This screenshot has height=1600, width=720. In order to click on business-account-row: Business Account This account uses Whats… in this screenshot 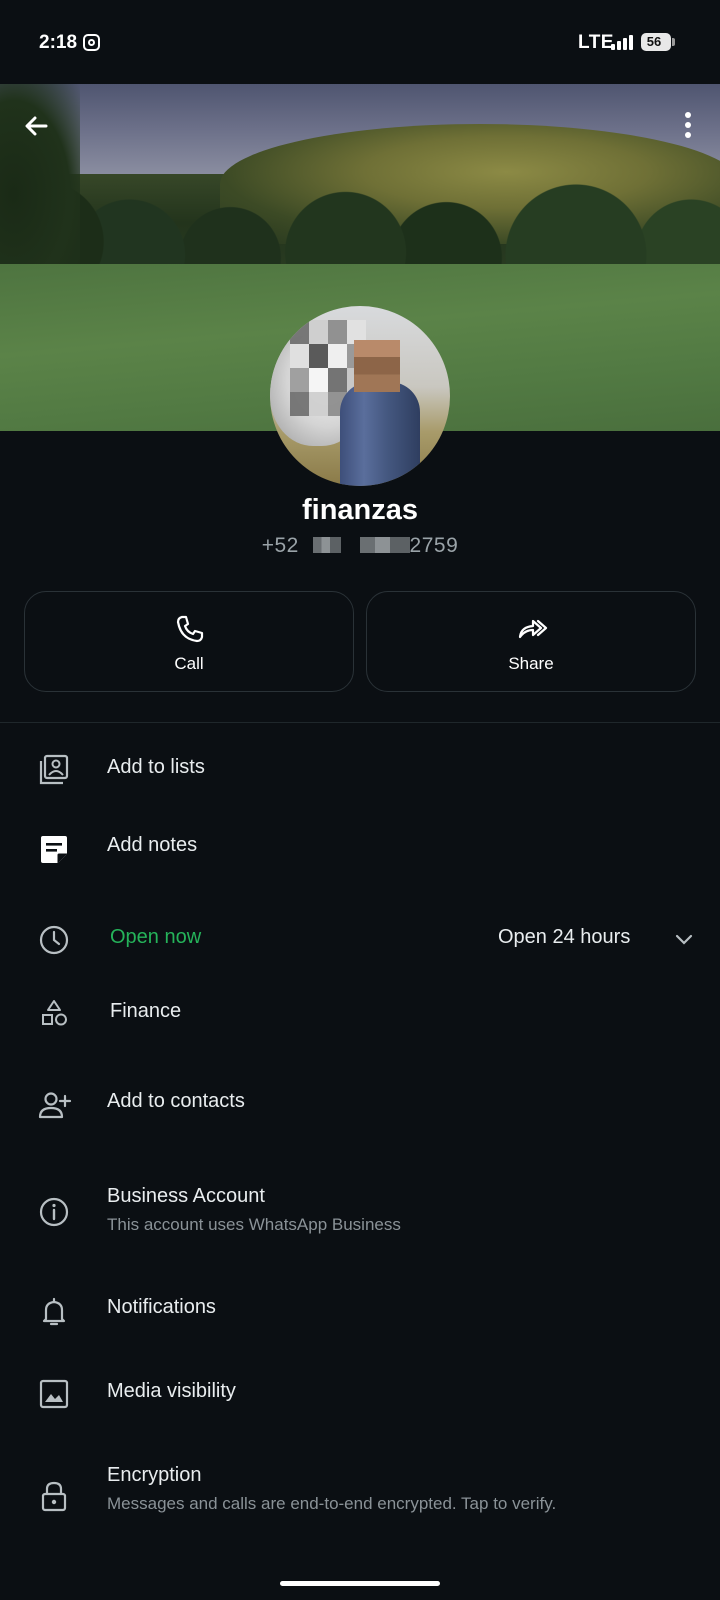, I will do `click(360, 1210)`.